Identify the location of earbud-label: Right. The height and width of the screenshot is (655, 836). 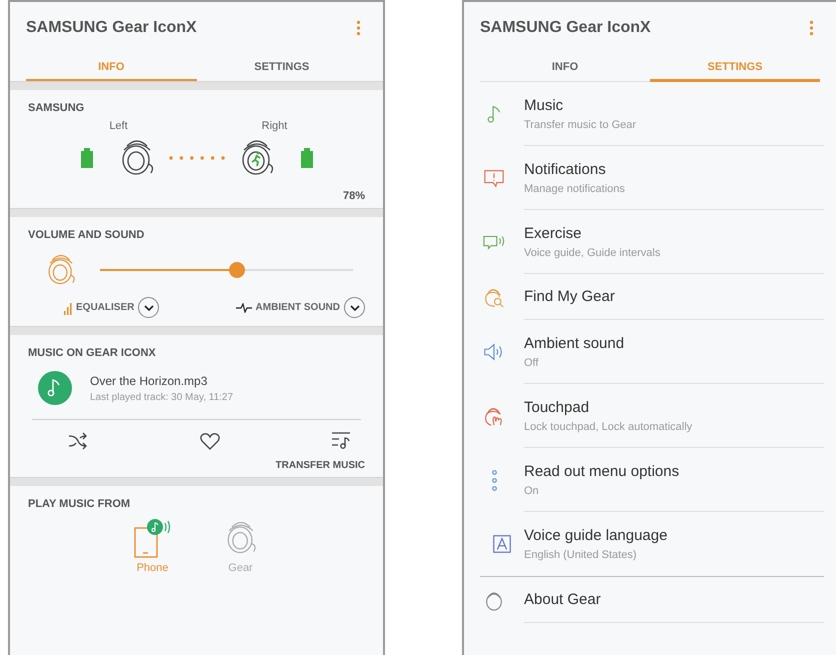
(275, 126).